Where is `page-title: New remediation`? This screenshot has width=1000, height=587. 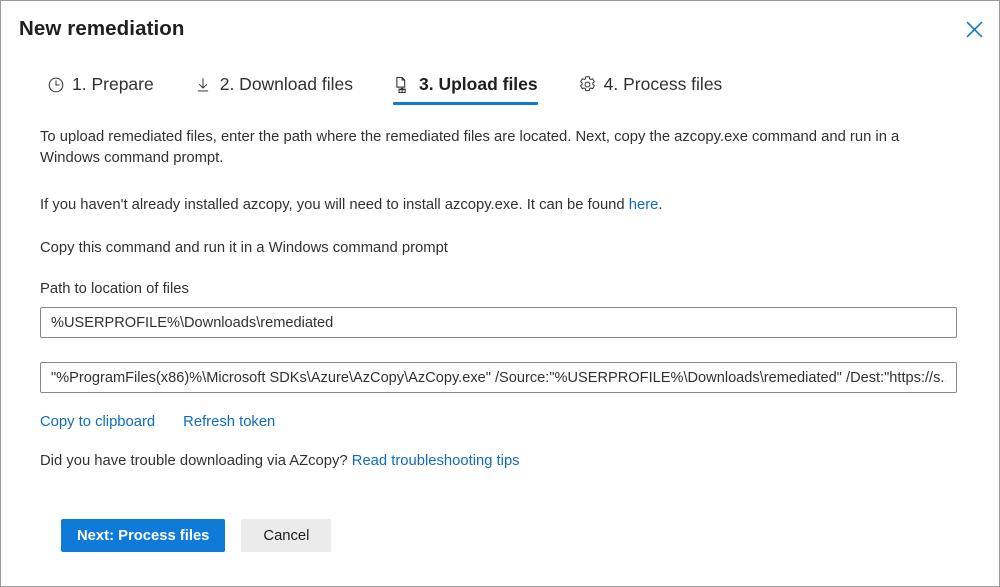 page-title: New remediation is located at coordinates (102, 28).